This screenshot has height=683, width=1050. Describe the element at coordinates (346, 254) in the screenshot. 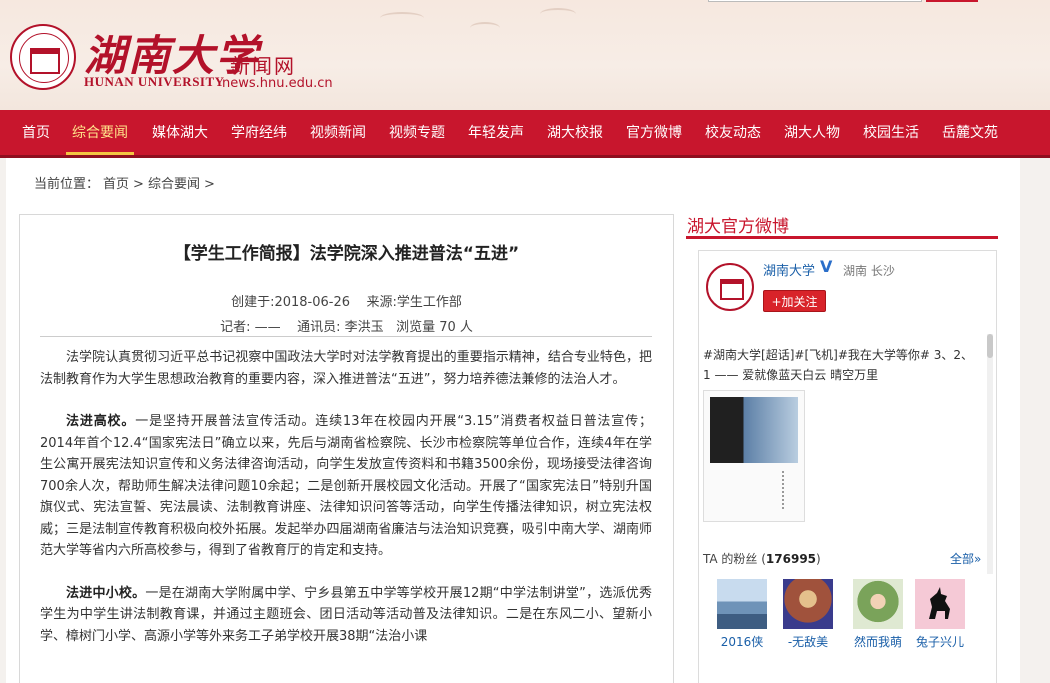

I see `article-title: 【学生工作简报】法学院深入推进普法“五进”` at that location.